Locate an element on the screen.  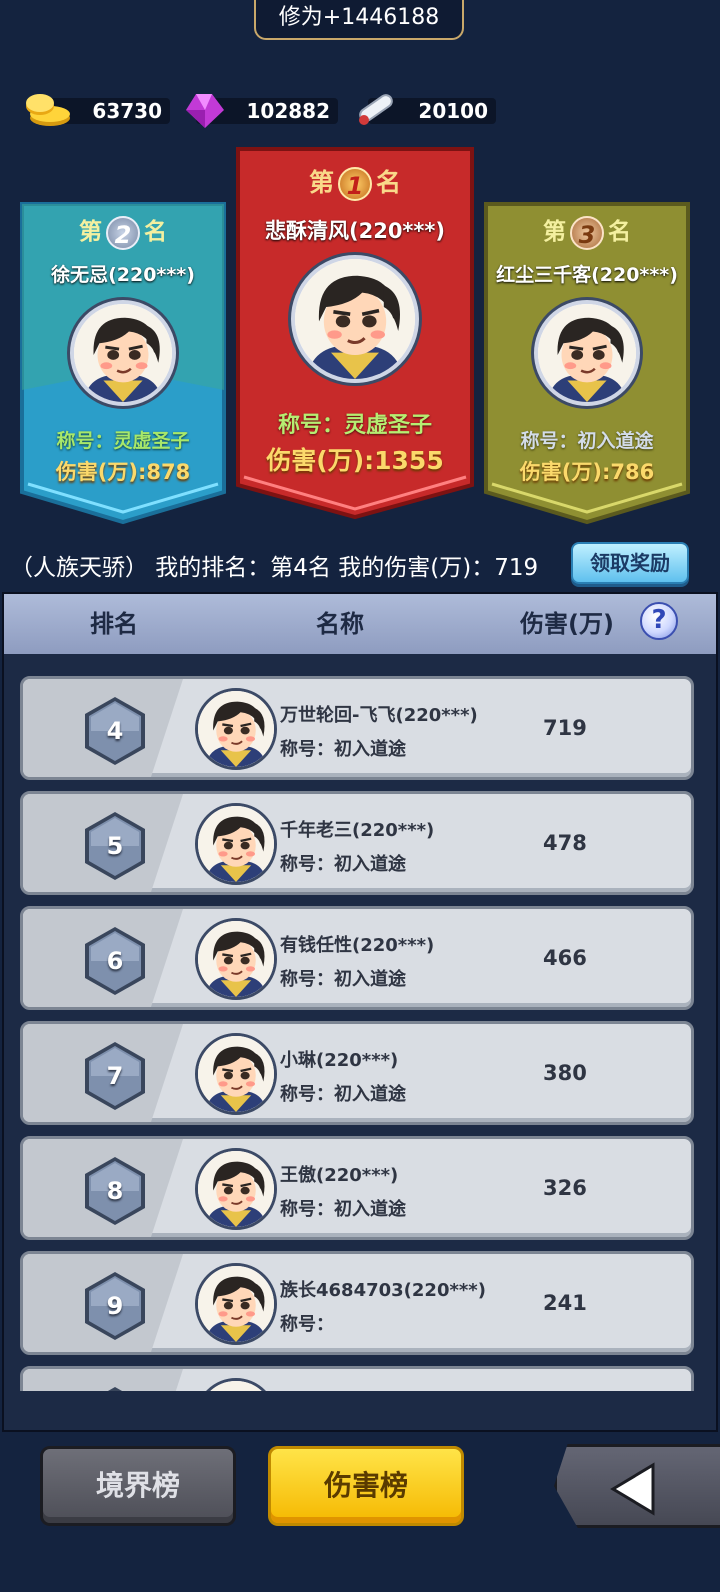
table-row: 7 小琳(220***) 称号：初入道途 380 is located at coordinates (357, 1073).